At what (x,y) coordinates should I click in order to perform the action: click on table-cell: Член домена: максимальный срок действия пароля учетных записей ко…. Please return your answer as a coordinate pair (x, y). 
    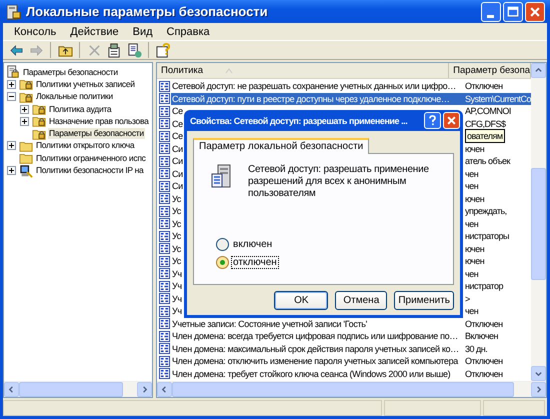
    Looking at the image, I should click on (317, 348).